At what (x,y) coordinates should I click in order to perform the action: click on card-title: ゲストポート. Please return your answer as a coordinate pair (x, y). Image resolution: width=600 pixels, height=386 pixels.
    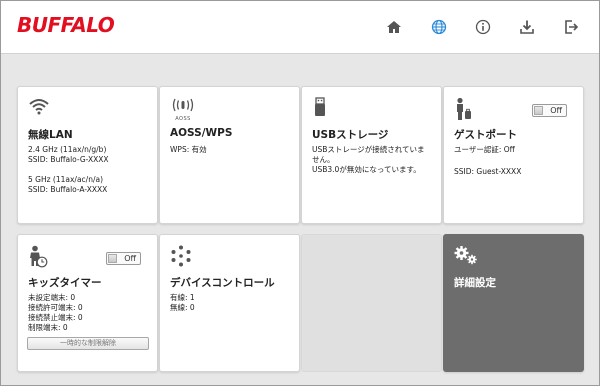
    Looking at the image, I should click on (485, 135).